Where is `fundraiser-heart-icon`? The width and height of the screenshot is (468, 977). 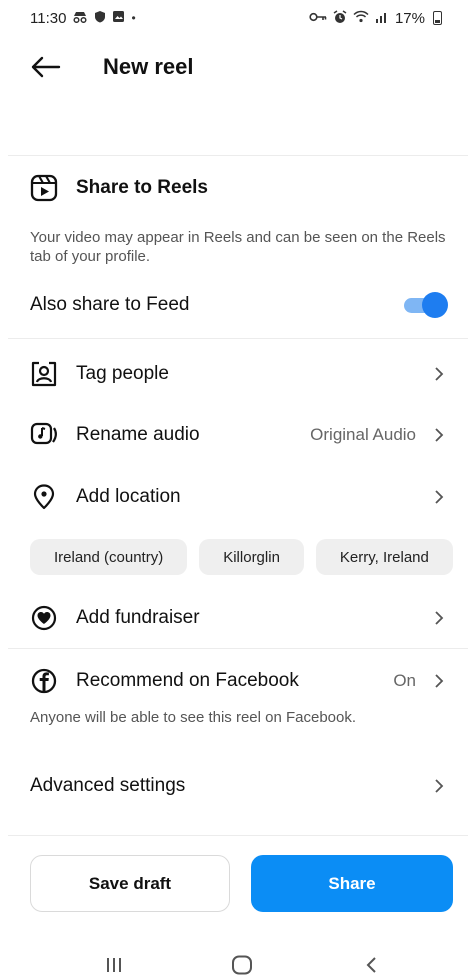 fundraiser-heart-icon is located at coordinates (44, 618).